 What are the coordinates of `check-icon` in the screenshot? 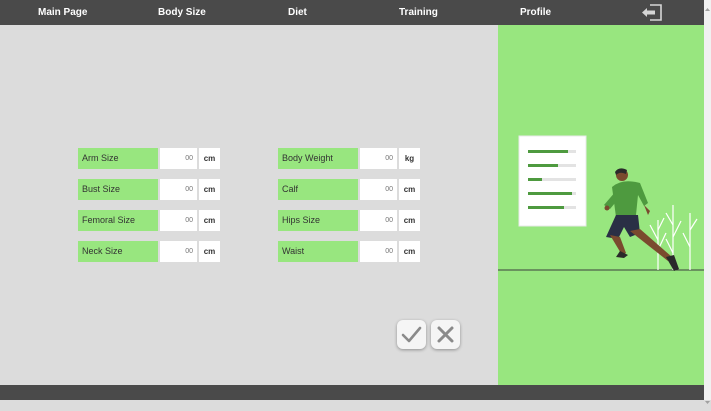 It's located at (411, 334).